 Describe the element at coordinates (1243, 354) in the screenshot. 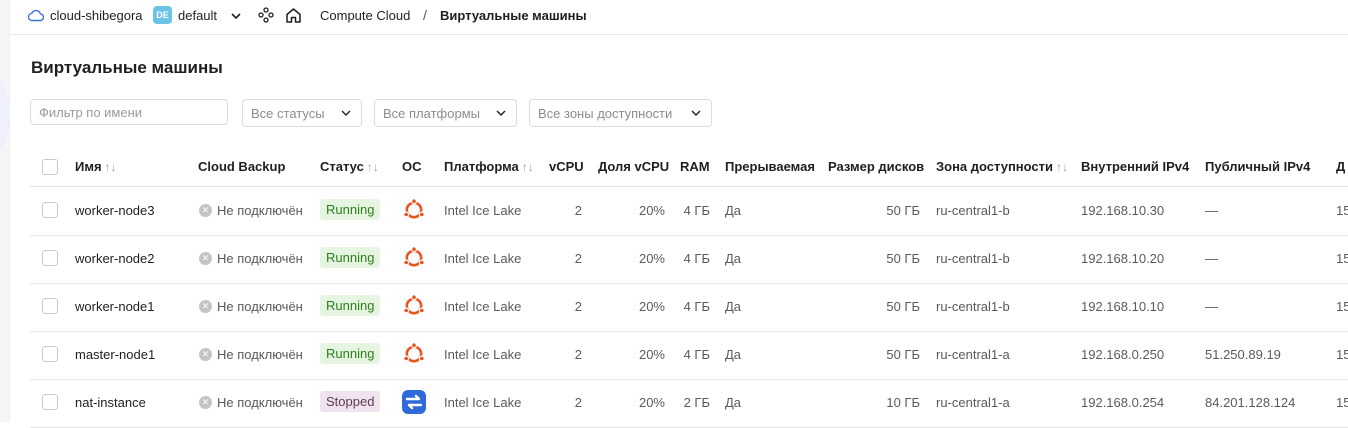

I see `ipv4-public-cell: 51.250.89.19` at that location.